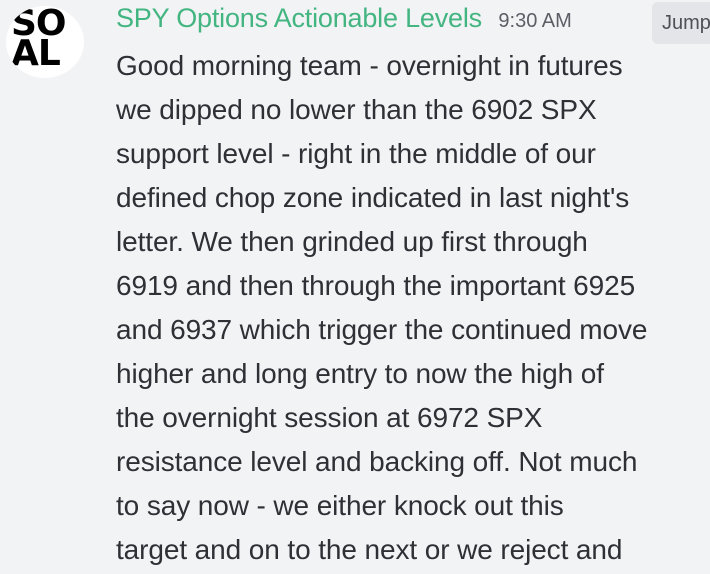  I want to click on message-timestamp: 9:30 AM, so click(534, 21).